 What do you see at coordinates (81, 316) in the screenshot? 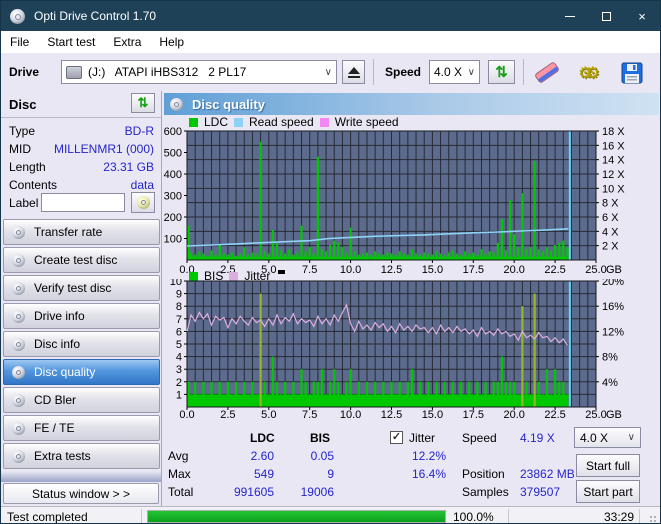
I see `sidebar-item-drive-info: Drive info` at bounding box center [81, 316].